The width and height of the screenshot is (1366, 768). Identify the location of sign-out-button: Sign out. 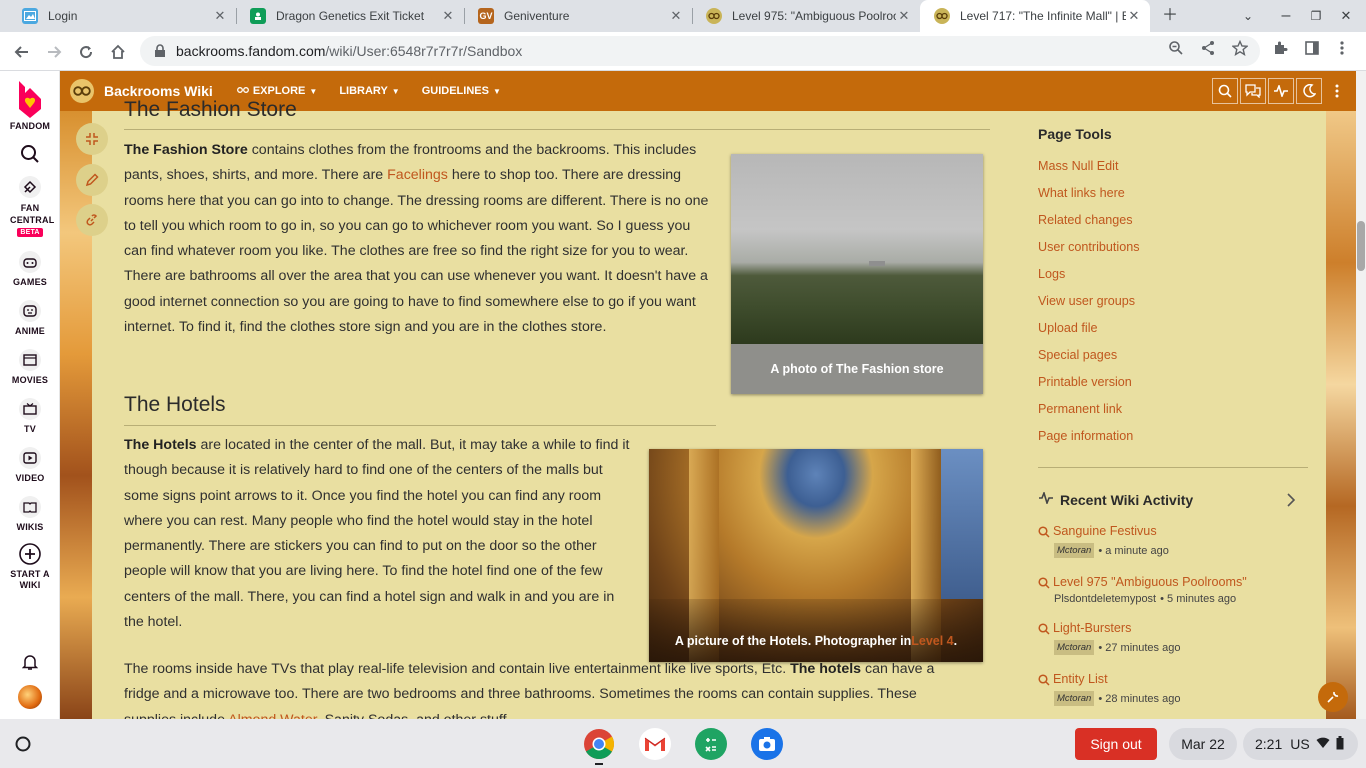
(1116, 744).